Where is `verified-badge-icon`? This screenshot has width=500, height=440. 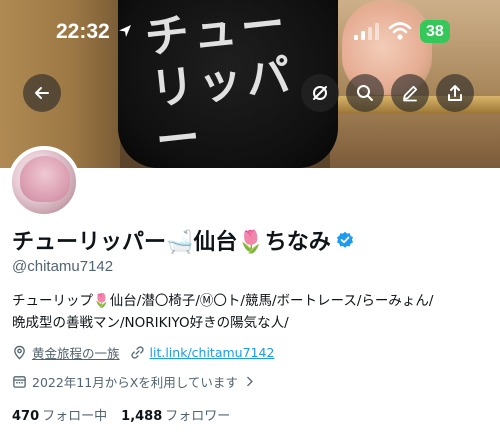 verified-badge-icon is located at coordinates (345, 240).